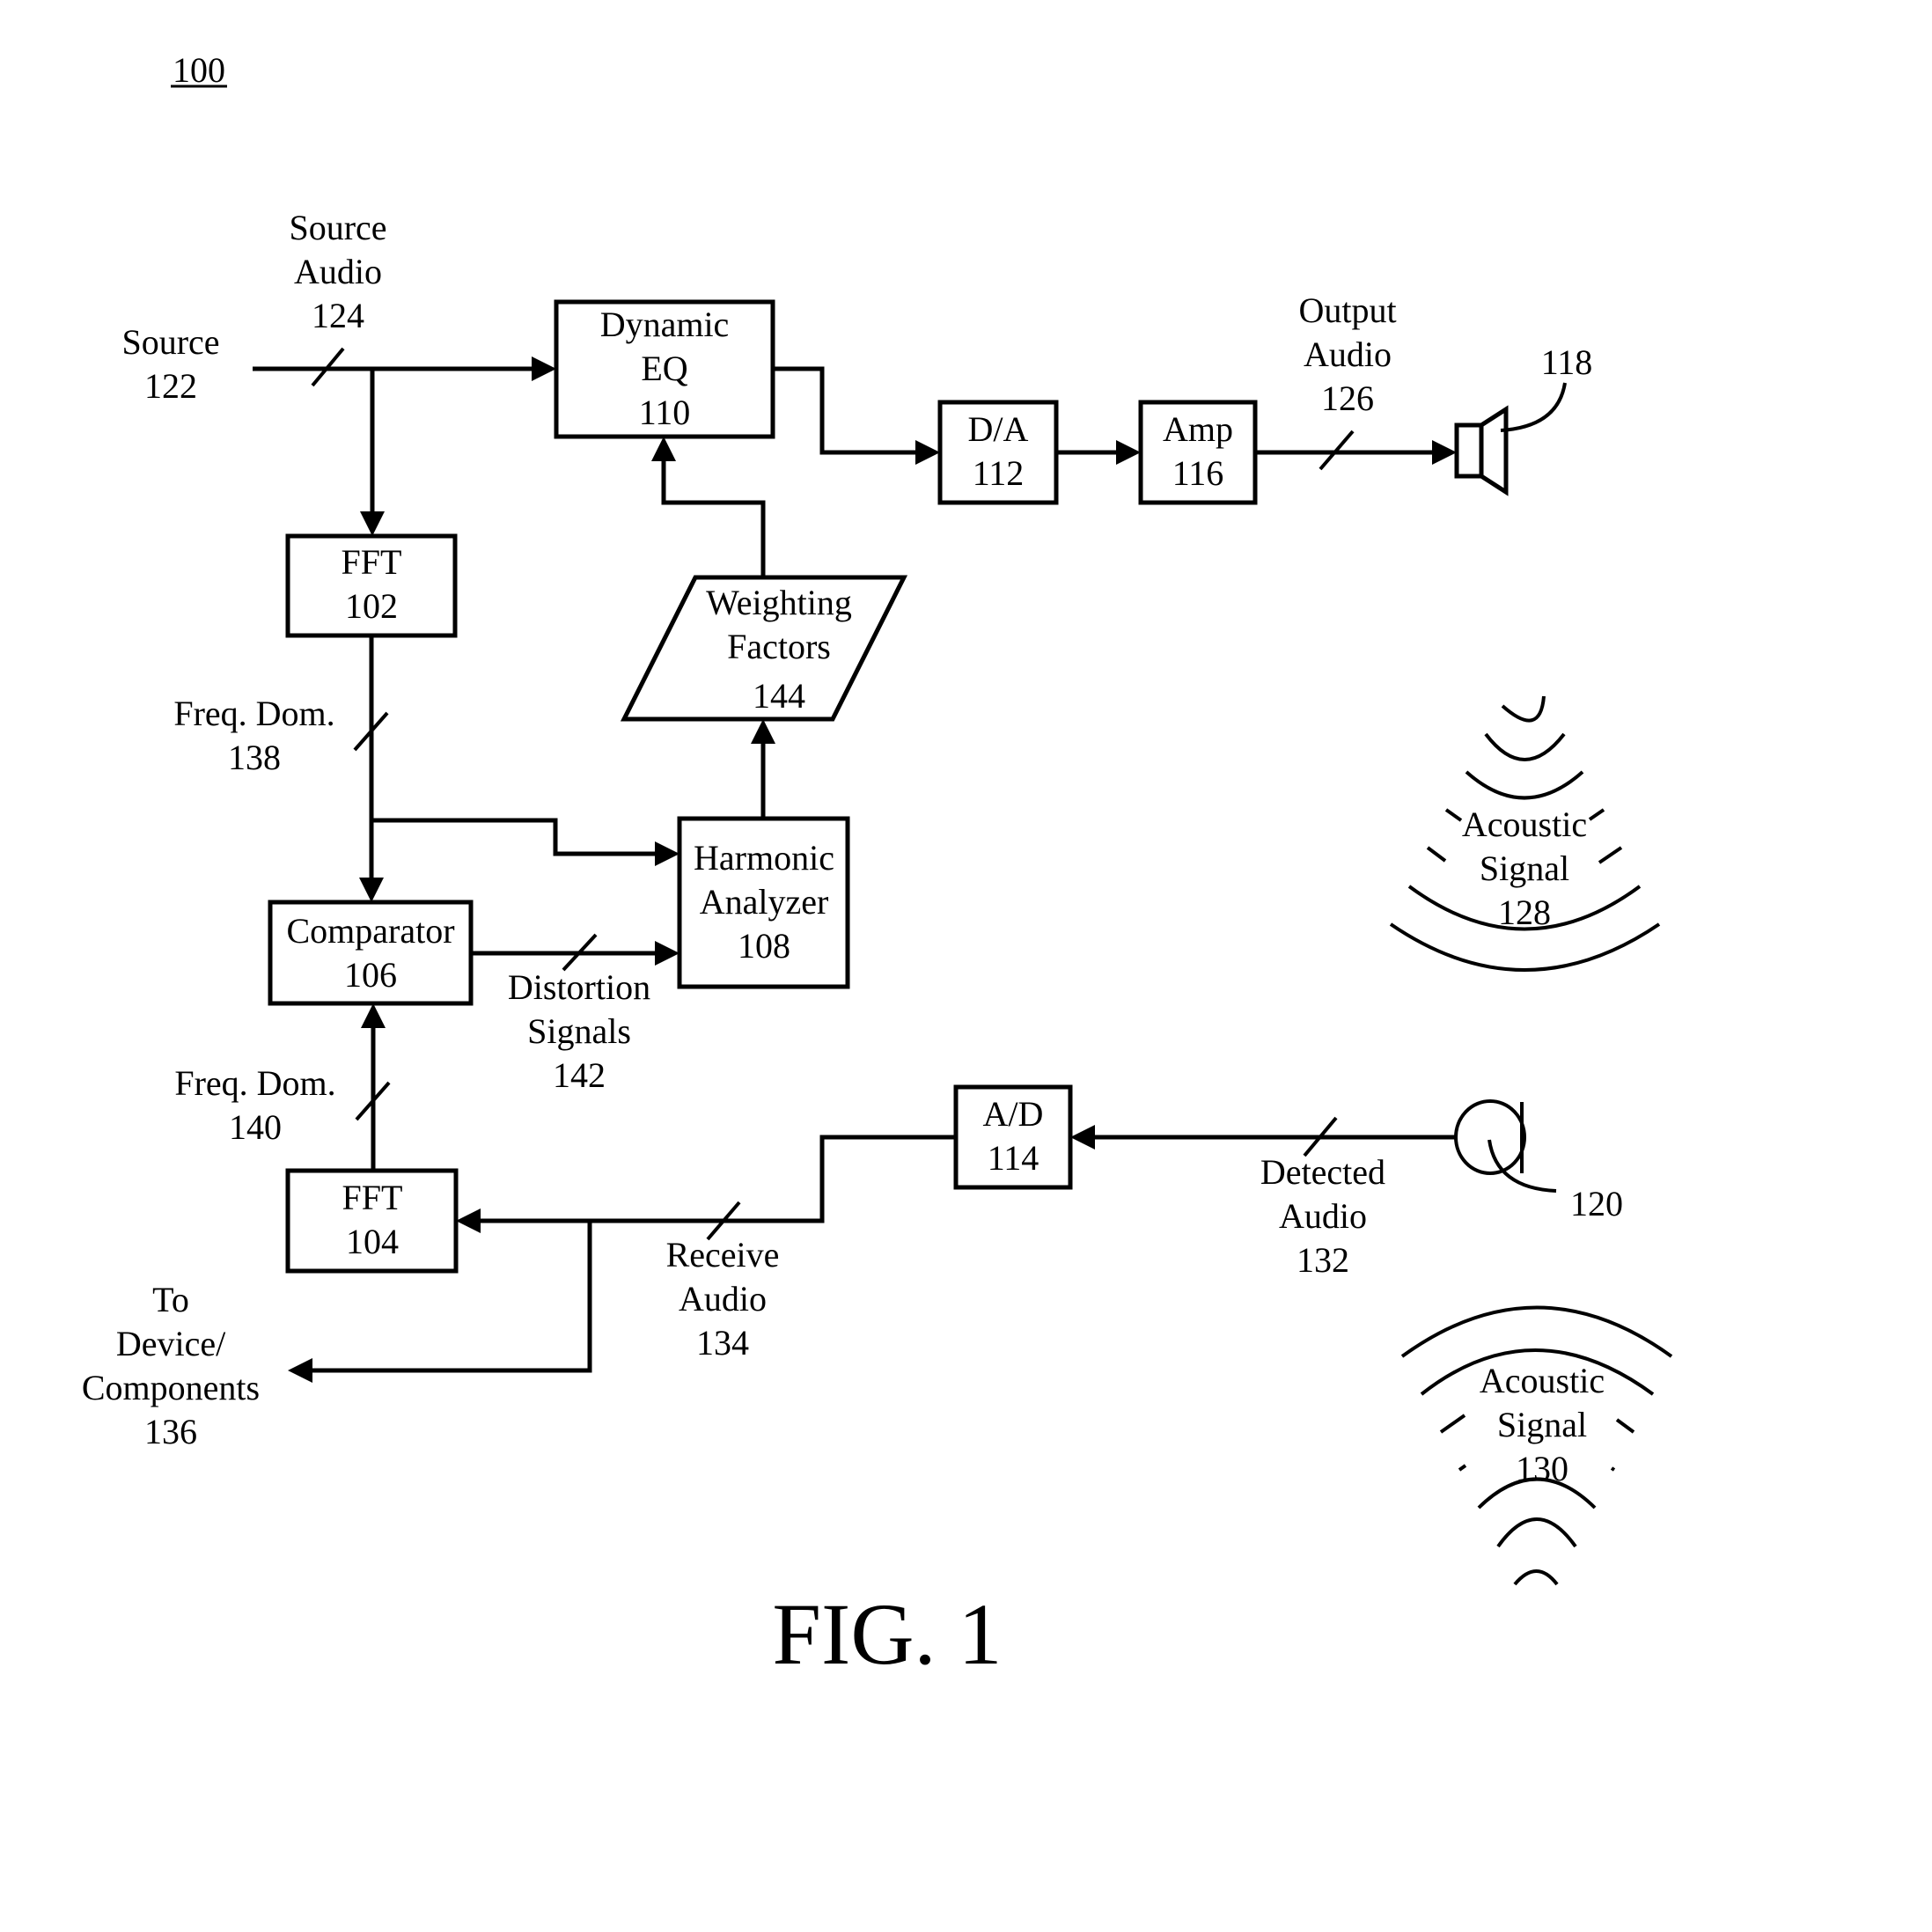  I want to click on svg-text: 134, so click(722, 1343).